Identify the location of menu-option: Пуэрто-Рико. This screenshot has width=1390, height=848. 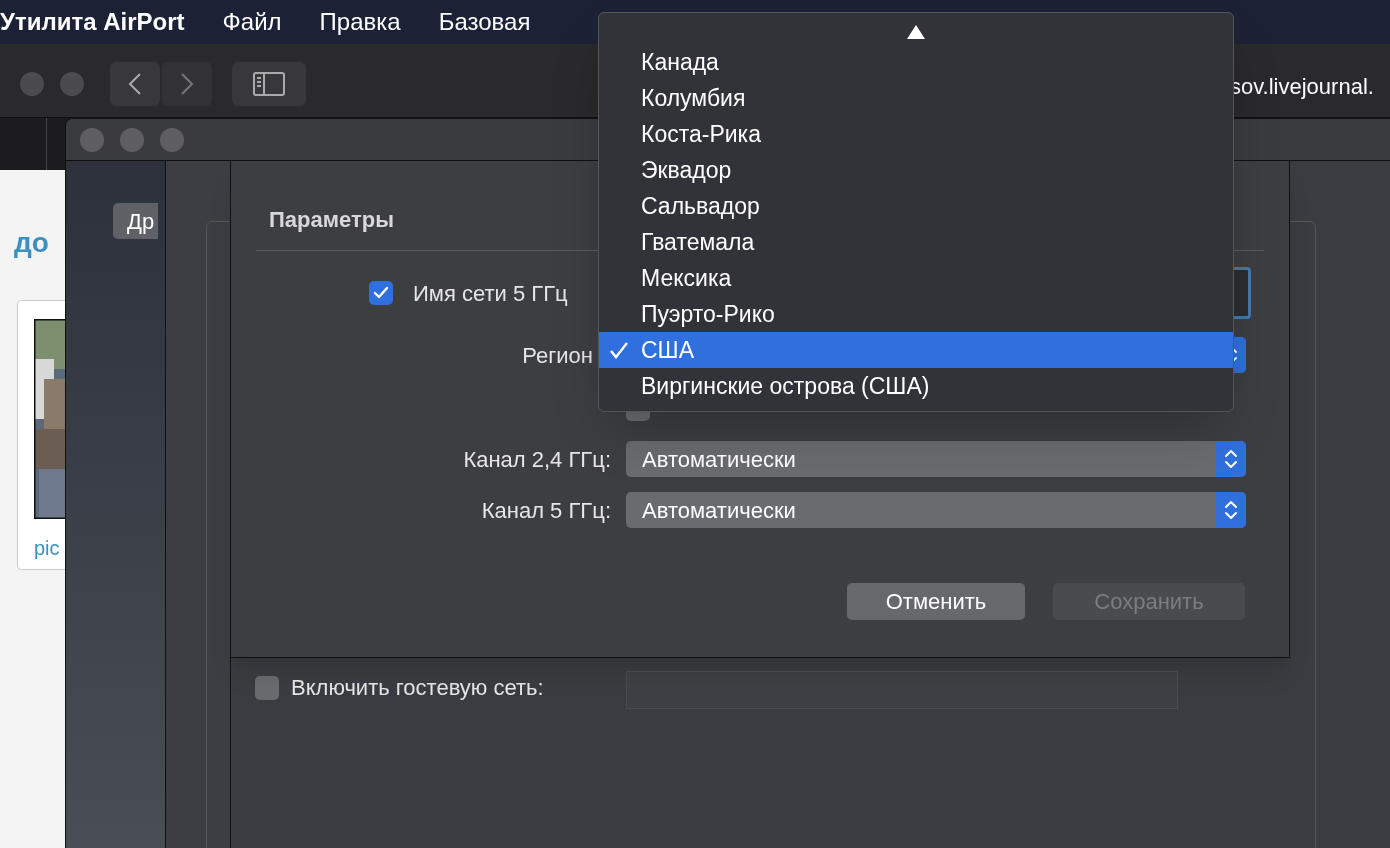
(916, 314).